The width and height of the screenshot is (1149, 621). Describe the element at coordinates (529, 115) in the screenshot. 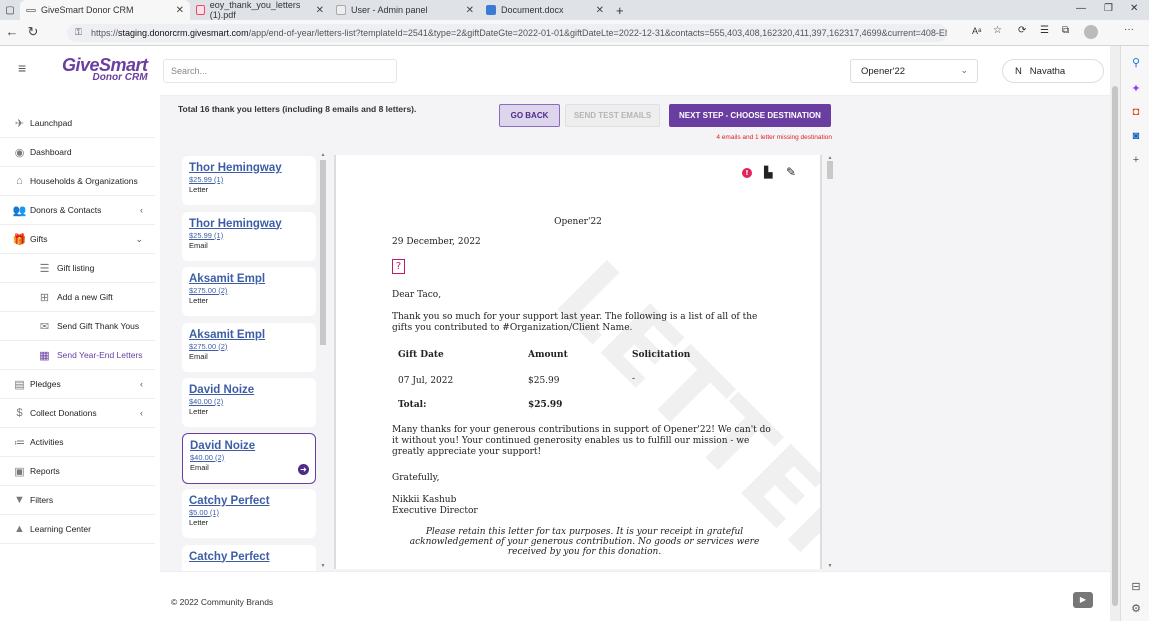

I see `go-back-button: GO BACK` at that location.